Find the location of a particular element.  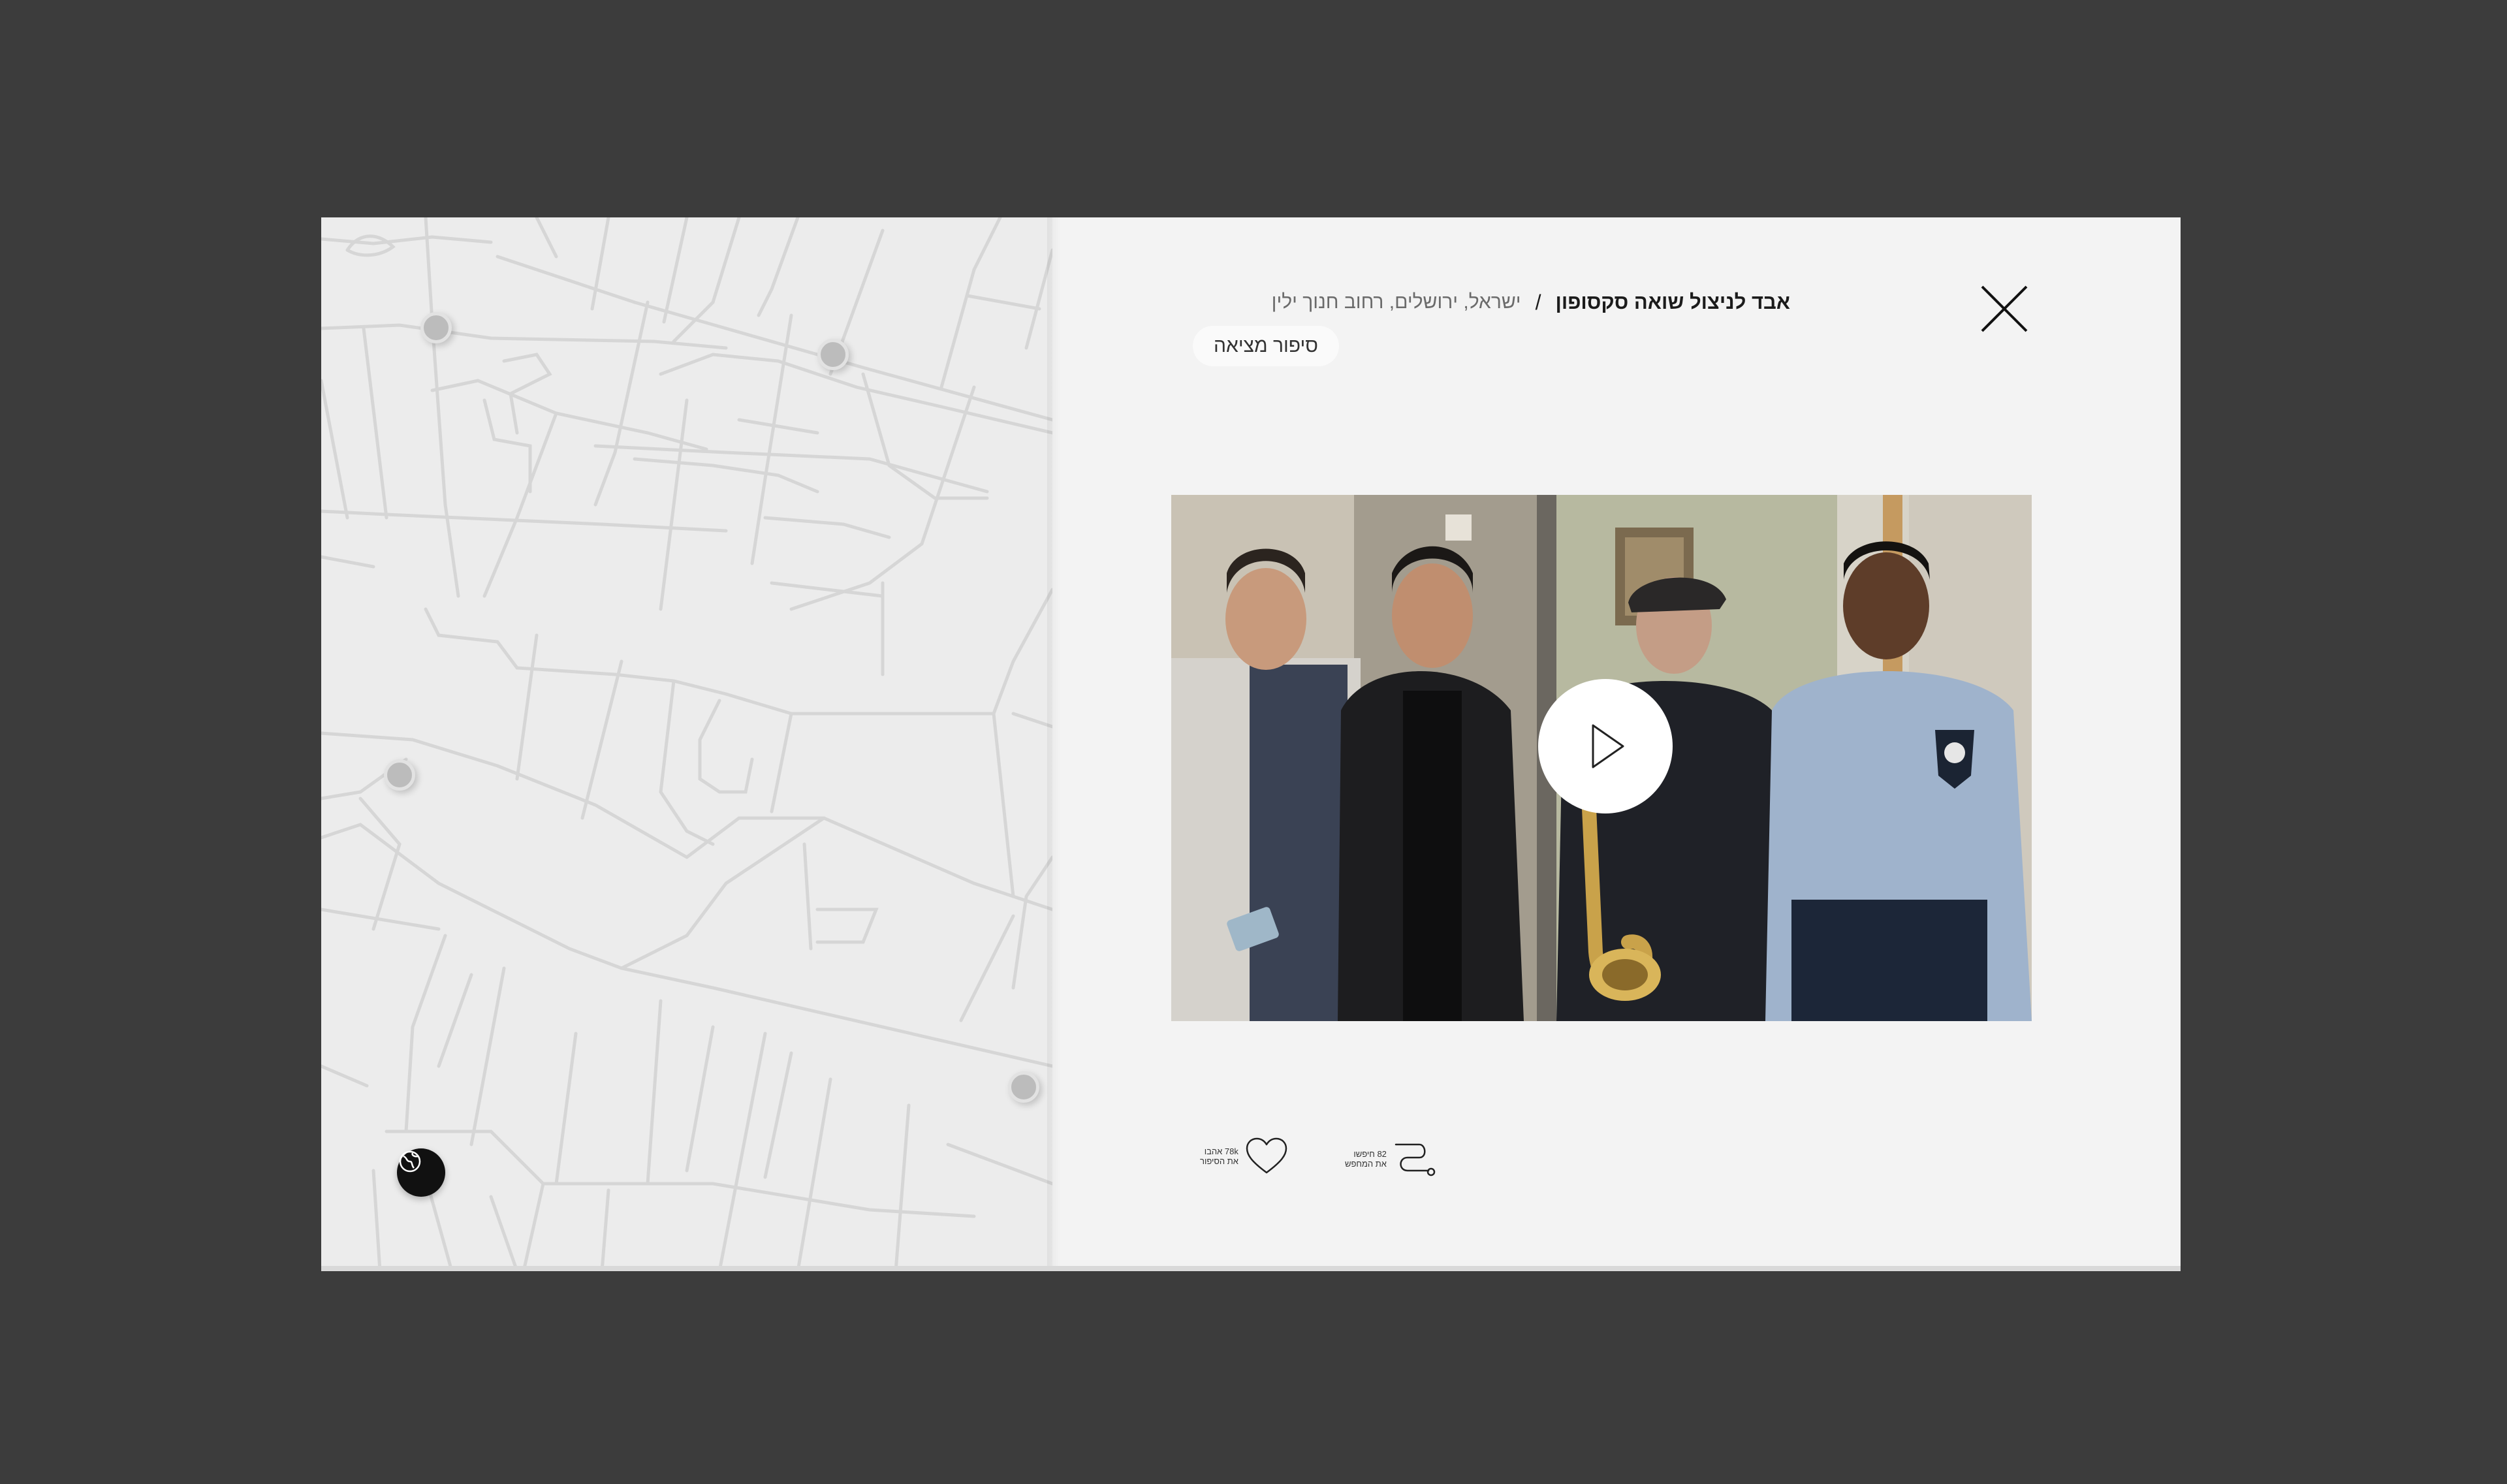

story-title: אבד לניצול שואה סקסופון is located at coordinates (1672, 302).